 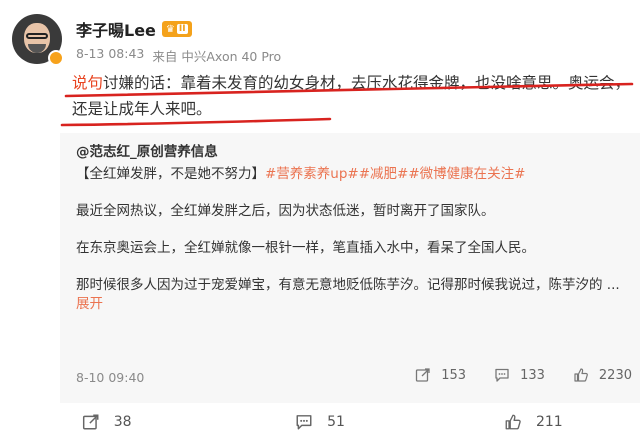 What do you see at coordinates (615, 375) in the screenshot?
I see `repost-like-count: 2230` at bounding box center [615, 375].